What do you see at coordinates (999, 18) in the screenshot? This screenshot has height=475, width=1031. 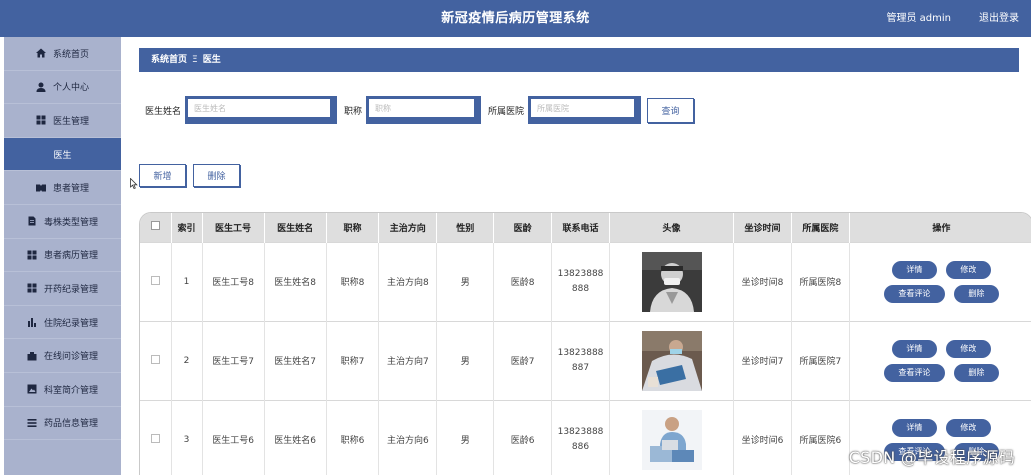 I see `logout-link: 退出登录` at bounding box center [999, 18].